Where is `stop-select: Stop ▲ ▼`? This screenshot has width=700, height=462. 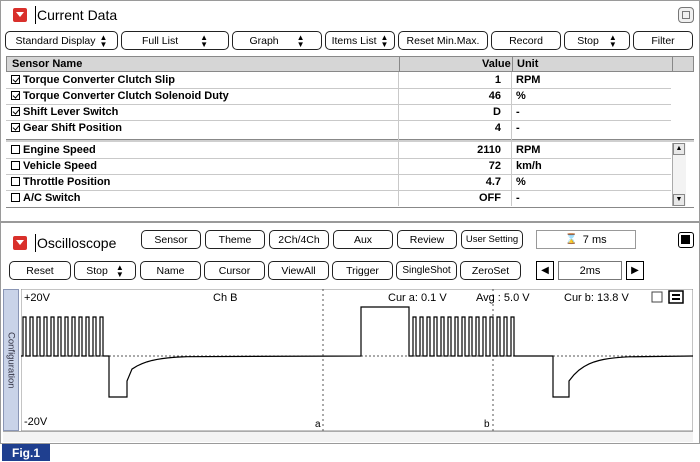
stop-select: Stop ▲ ▼ is located at coordinates (597, 40).